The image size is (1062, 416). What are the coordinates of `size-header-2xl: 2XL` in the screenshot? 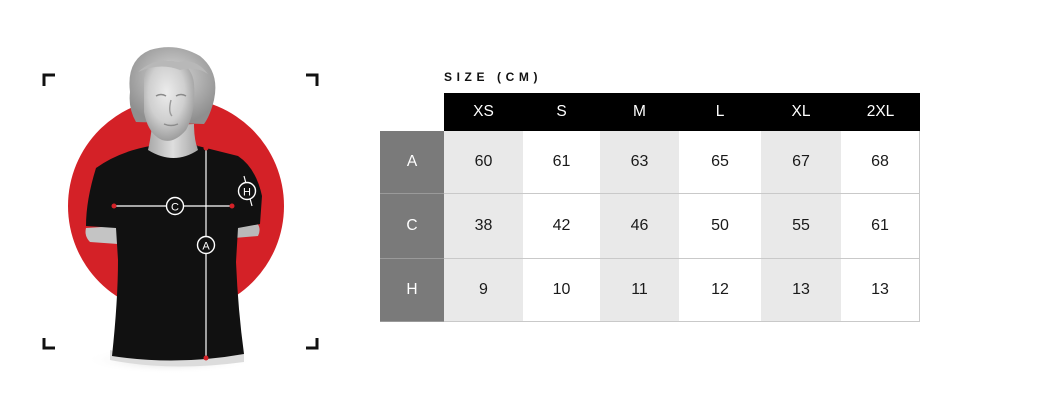 It's located at (880, 112).